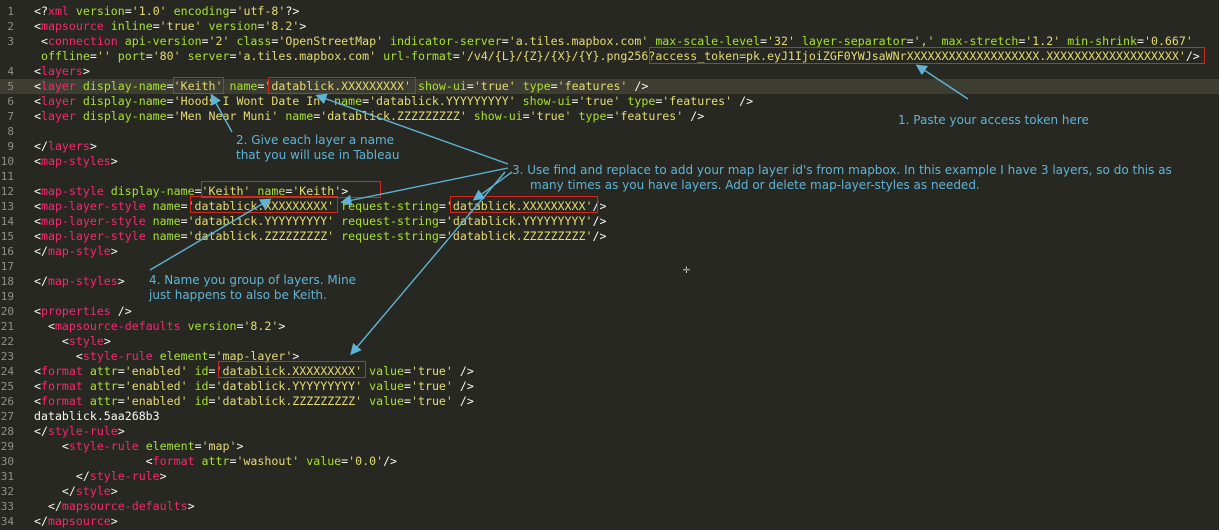 This screenshot has width=1219, height=530. I want to click on code-token: map-layer-style, so click(93, 206).